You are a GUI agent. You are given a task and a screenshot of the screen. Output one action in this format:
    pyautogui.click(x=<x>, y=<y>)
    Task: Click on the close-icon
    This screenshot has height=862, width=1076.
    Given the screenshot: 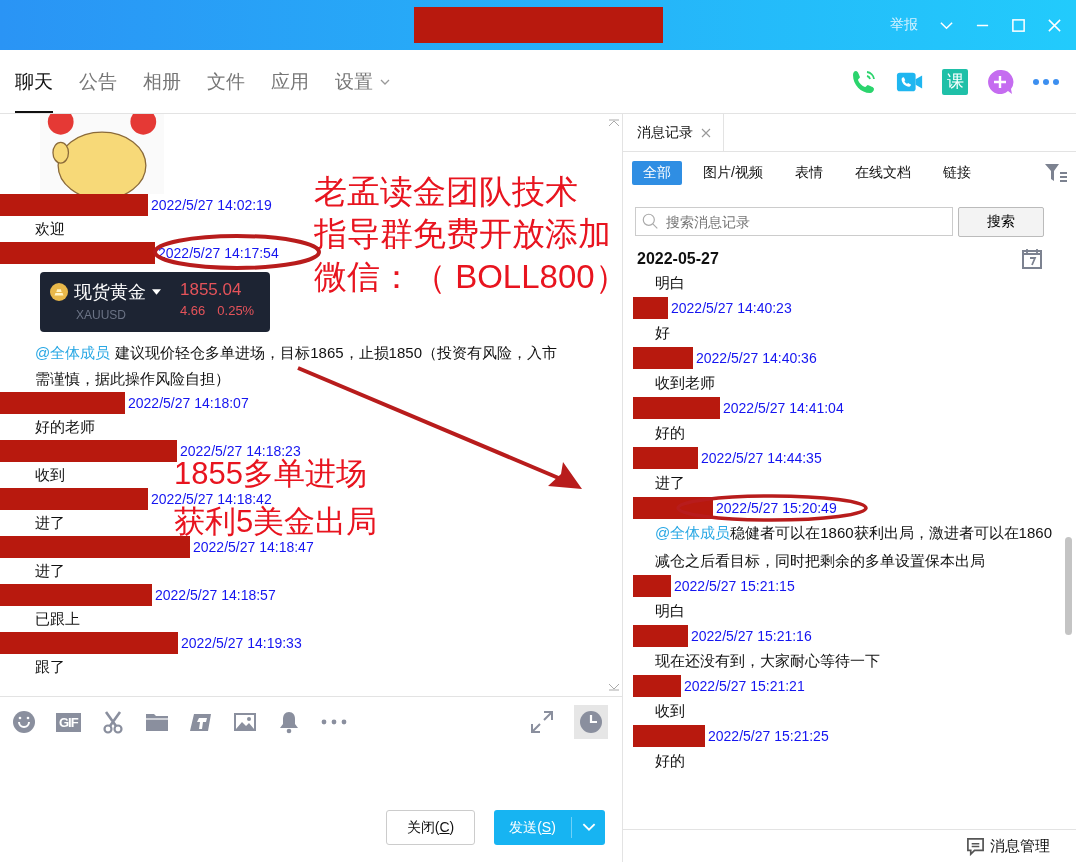 What is the action you would take?
    pyautogui.click(x=706, y=132)
    